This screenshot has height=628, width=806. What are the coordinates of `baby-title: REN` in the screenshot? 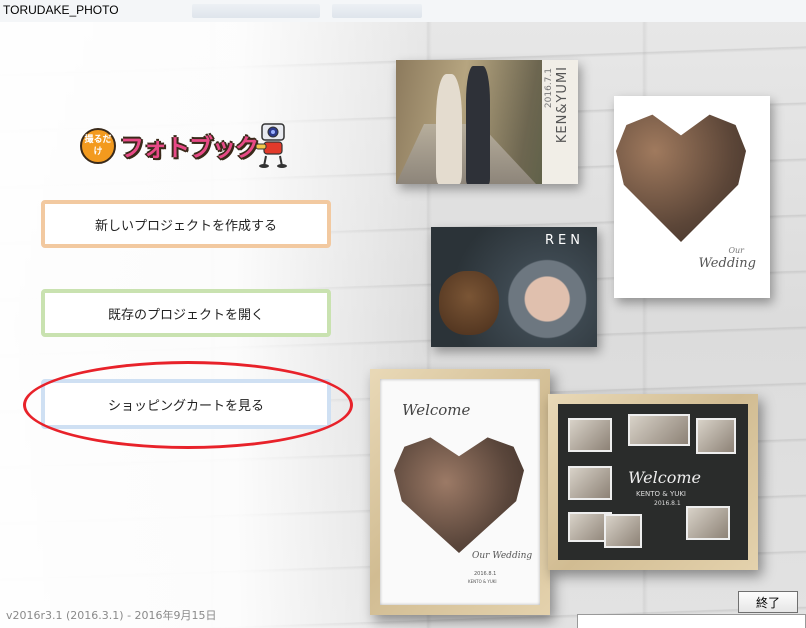 It's located at (564, 240).